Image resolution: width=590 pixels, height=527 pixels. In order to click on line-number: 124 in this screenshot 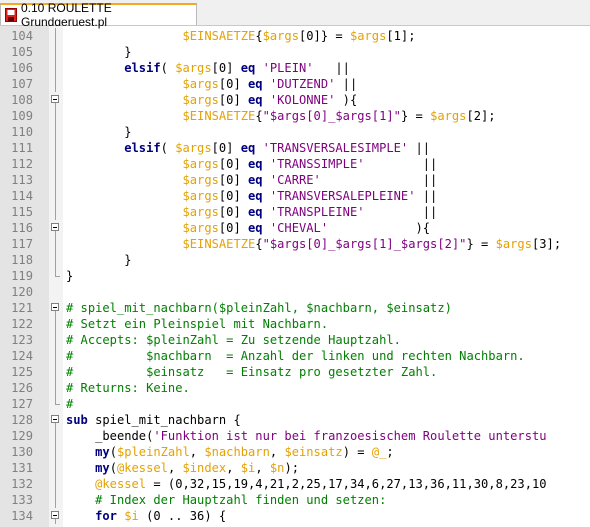, I will do `click(22, 356)`.